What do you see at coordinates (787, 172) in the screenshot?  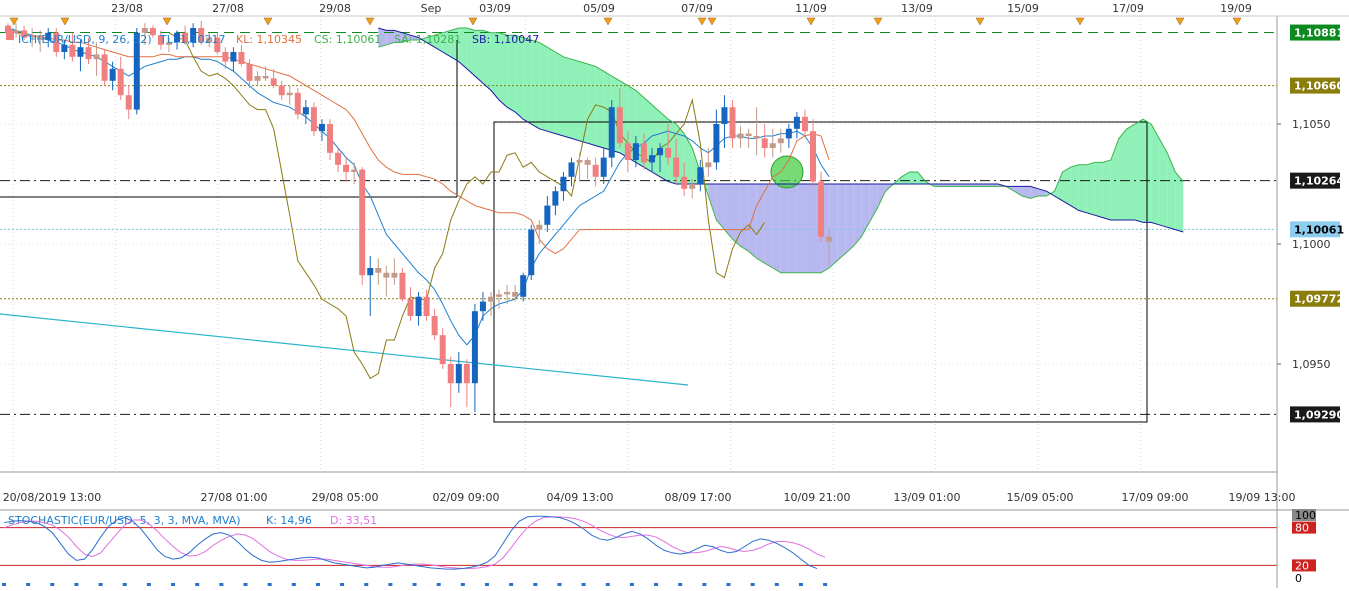 I see `highlight-ellipse` at bounding box center [787, 172].